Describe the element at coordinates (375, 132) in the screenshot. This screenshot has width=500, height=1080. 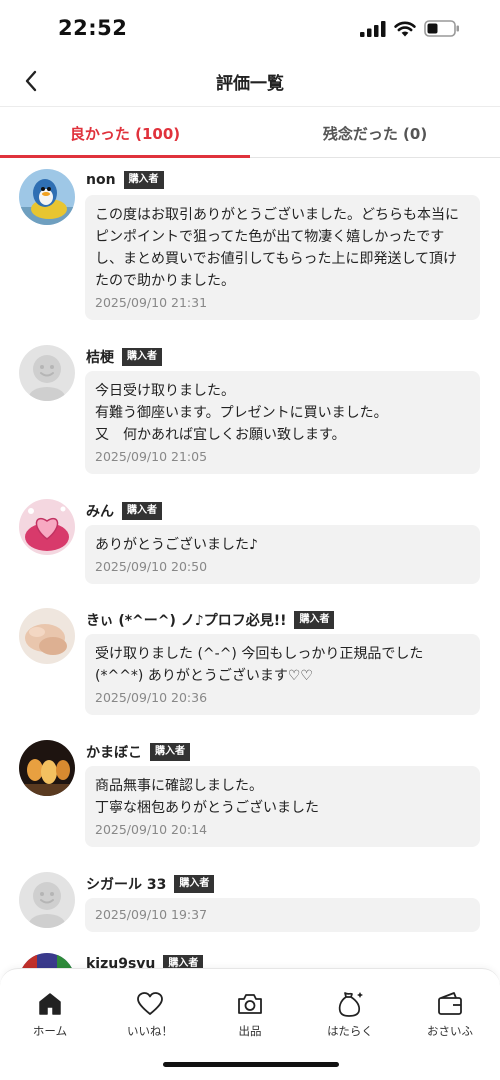
I see `tab-bad: 残念だった (0)` at that location.